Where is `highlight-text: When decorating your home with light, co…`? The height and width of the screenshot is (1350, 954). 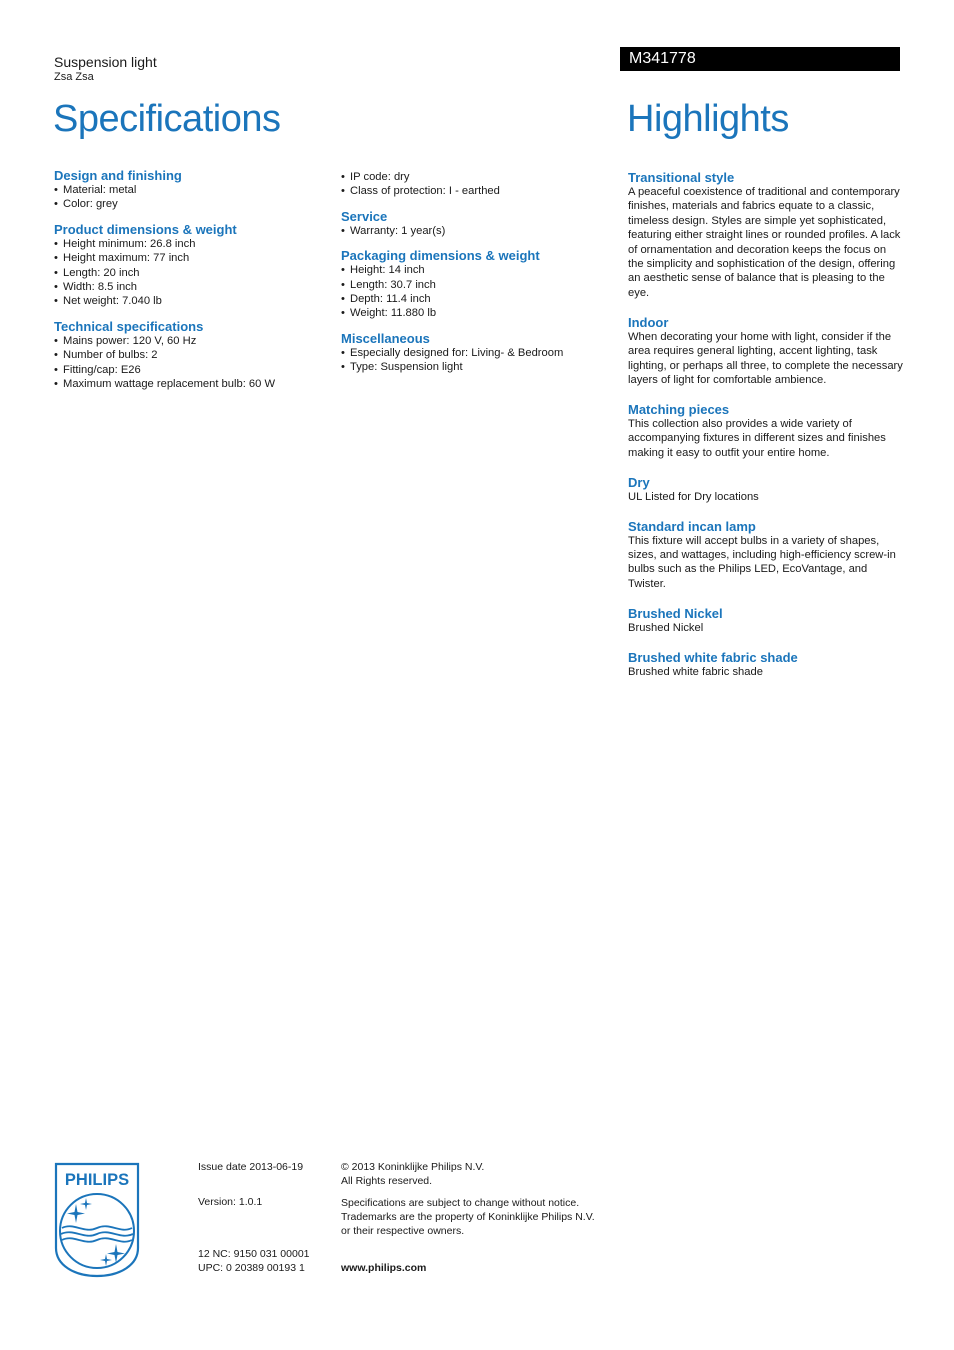 highlight-text: When decorating your home with light, co… is located at coordinates (765, 358).